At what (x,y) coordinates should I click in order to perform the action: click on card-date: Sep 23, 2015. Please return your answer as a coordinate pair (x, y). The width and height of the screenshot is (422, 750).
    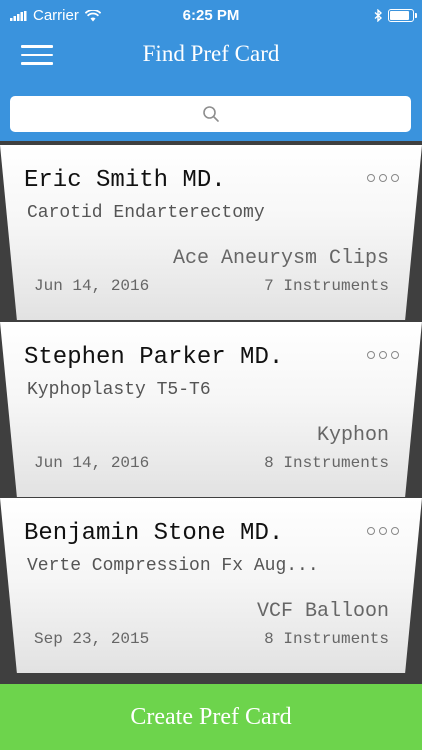
    Looking at the image, I should click on (92, 639).